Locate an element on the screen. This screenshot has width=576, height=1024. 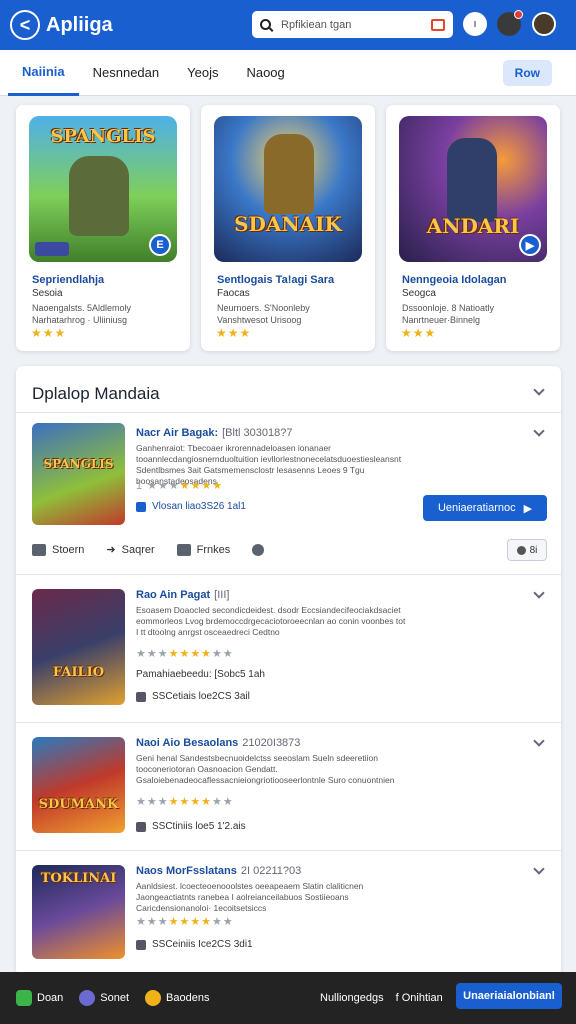
more-action is located at coordinates (258, 549).